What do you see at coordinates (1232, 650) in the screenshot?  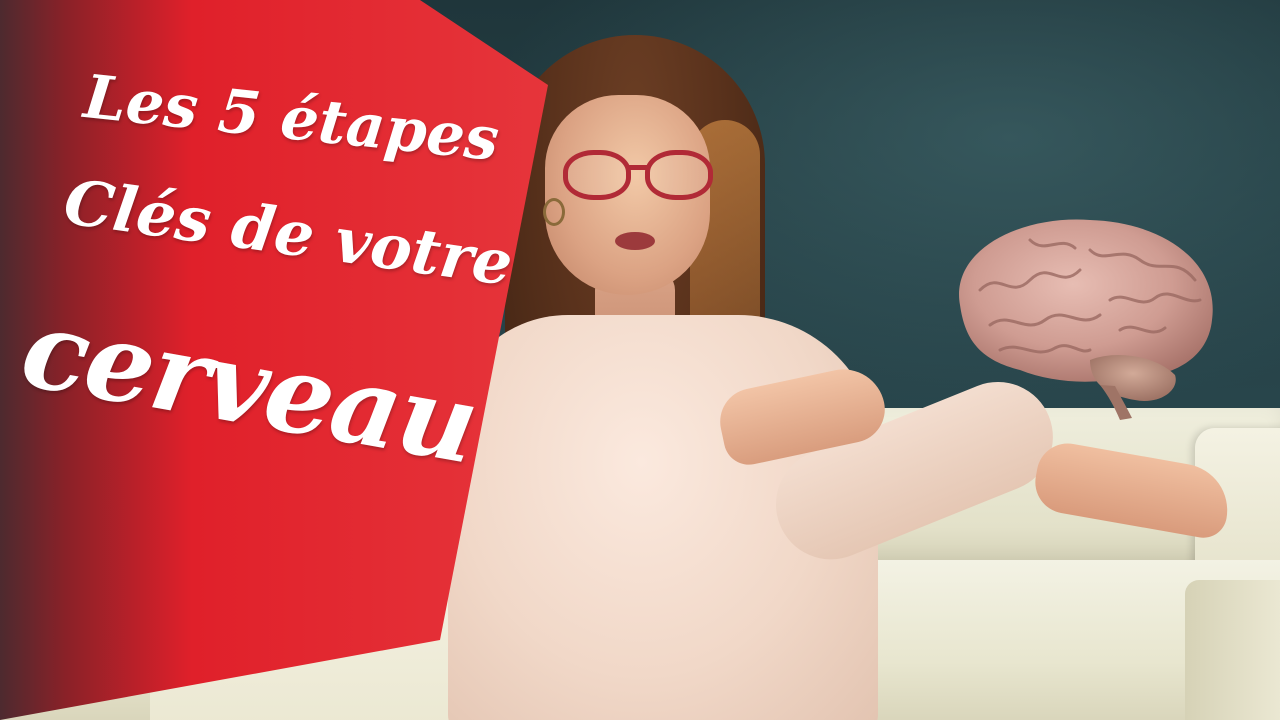 I see `sofa-armrest-right` at bounding box center [1232, 650].